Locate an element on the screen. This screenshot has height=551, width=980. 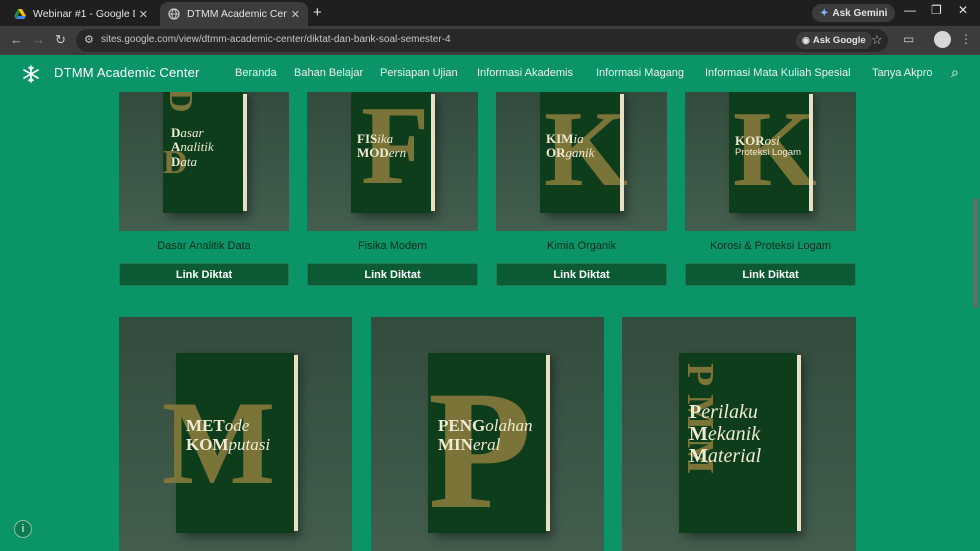
cover-title: METode KOMputasi is located at coordinates (228, 435).